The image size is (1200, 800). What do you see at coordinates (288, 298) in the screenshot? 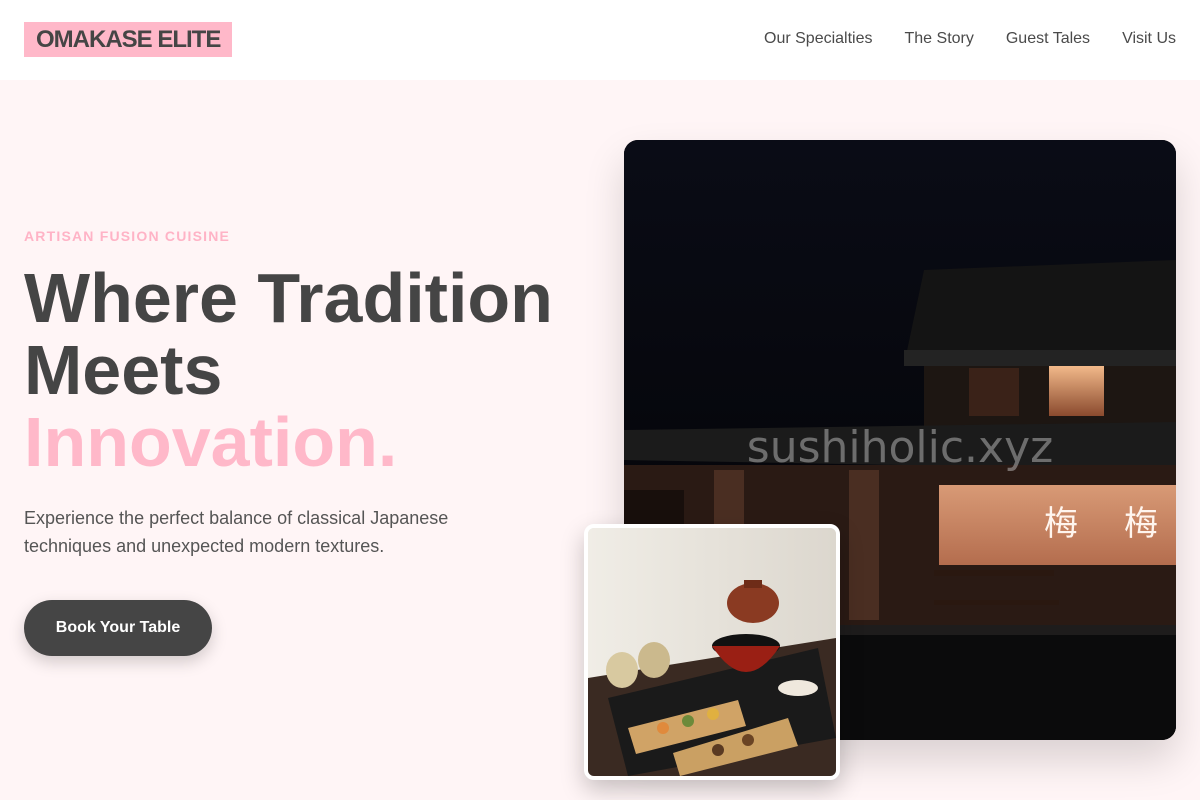
I see `headline-line-1: Where Tradition` at bounding box center [288, 298].